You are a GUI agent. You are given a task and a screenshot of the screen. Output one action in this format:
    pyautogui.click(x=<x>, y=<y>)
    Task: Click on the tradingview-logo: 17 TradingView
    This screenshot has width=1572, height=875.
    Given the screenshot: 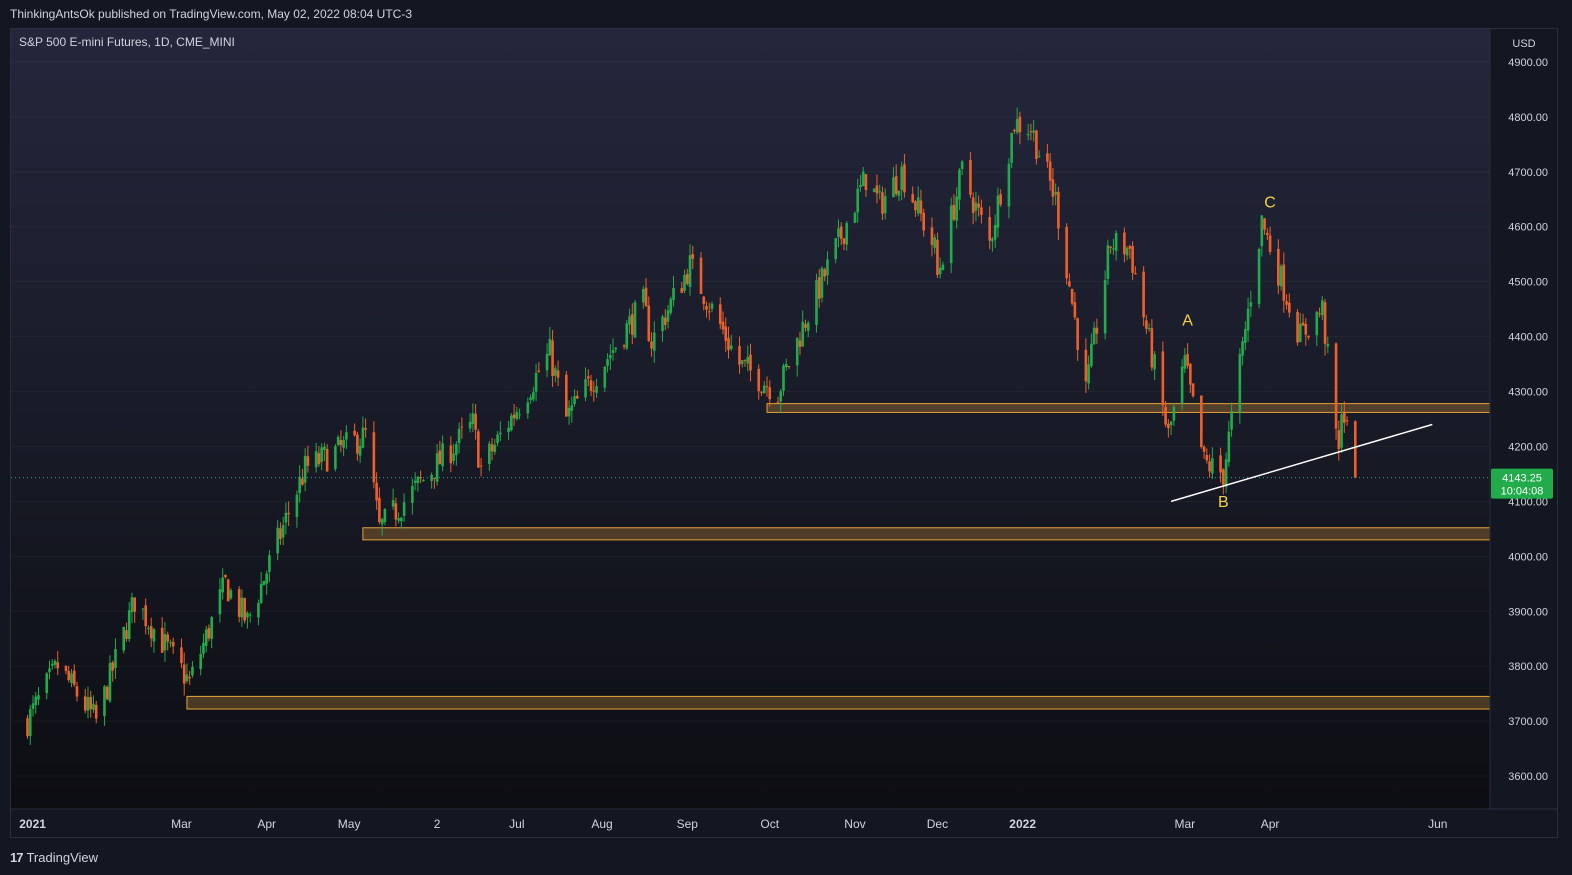 What is the action you would take?
    pyautogui.click(x=54, y=857)
    